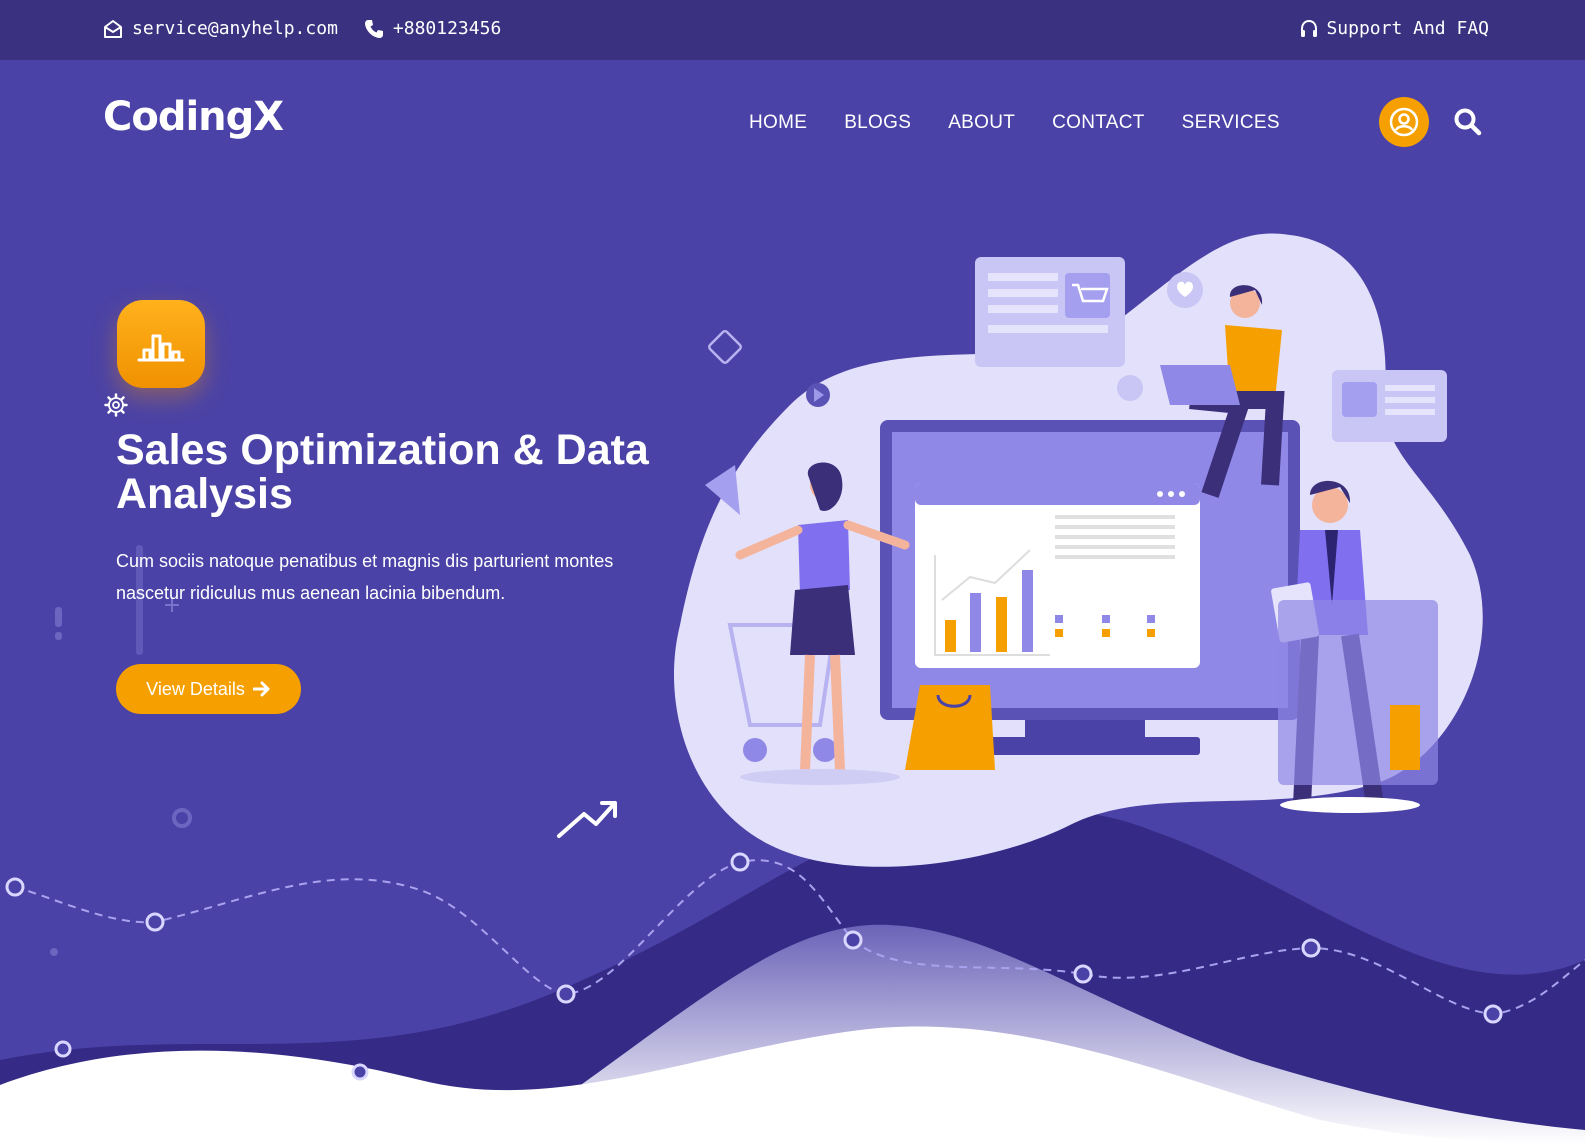 The width and height of the screenshot is (1585, 1144). What do you see at coordinates (195, 688) in the screenshot?
I see `view-details-label: View Details` at bounding box center [195, 688].